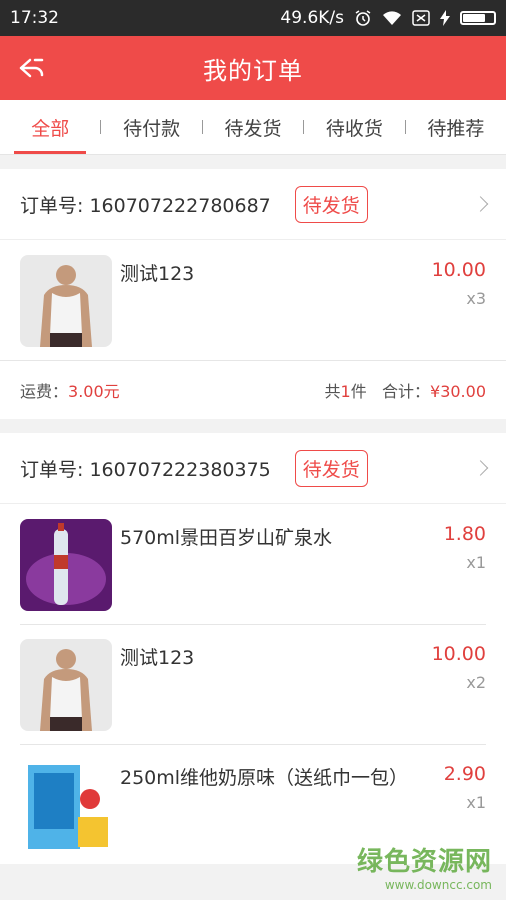 This screenshot has width=506, height=900. Describe the element at coordinates (253, 389) in the screenshot. I see `order-footer: 运费：3.00元 共1件 合计：¥30.00` at that location.